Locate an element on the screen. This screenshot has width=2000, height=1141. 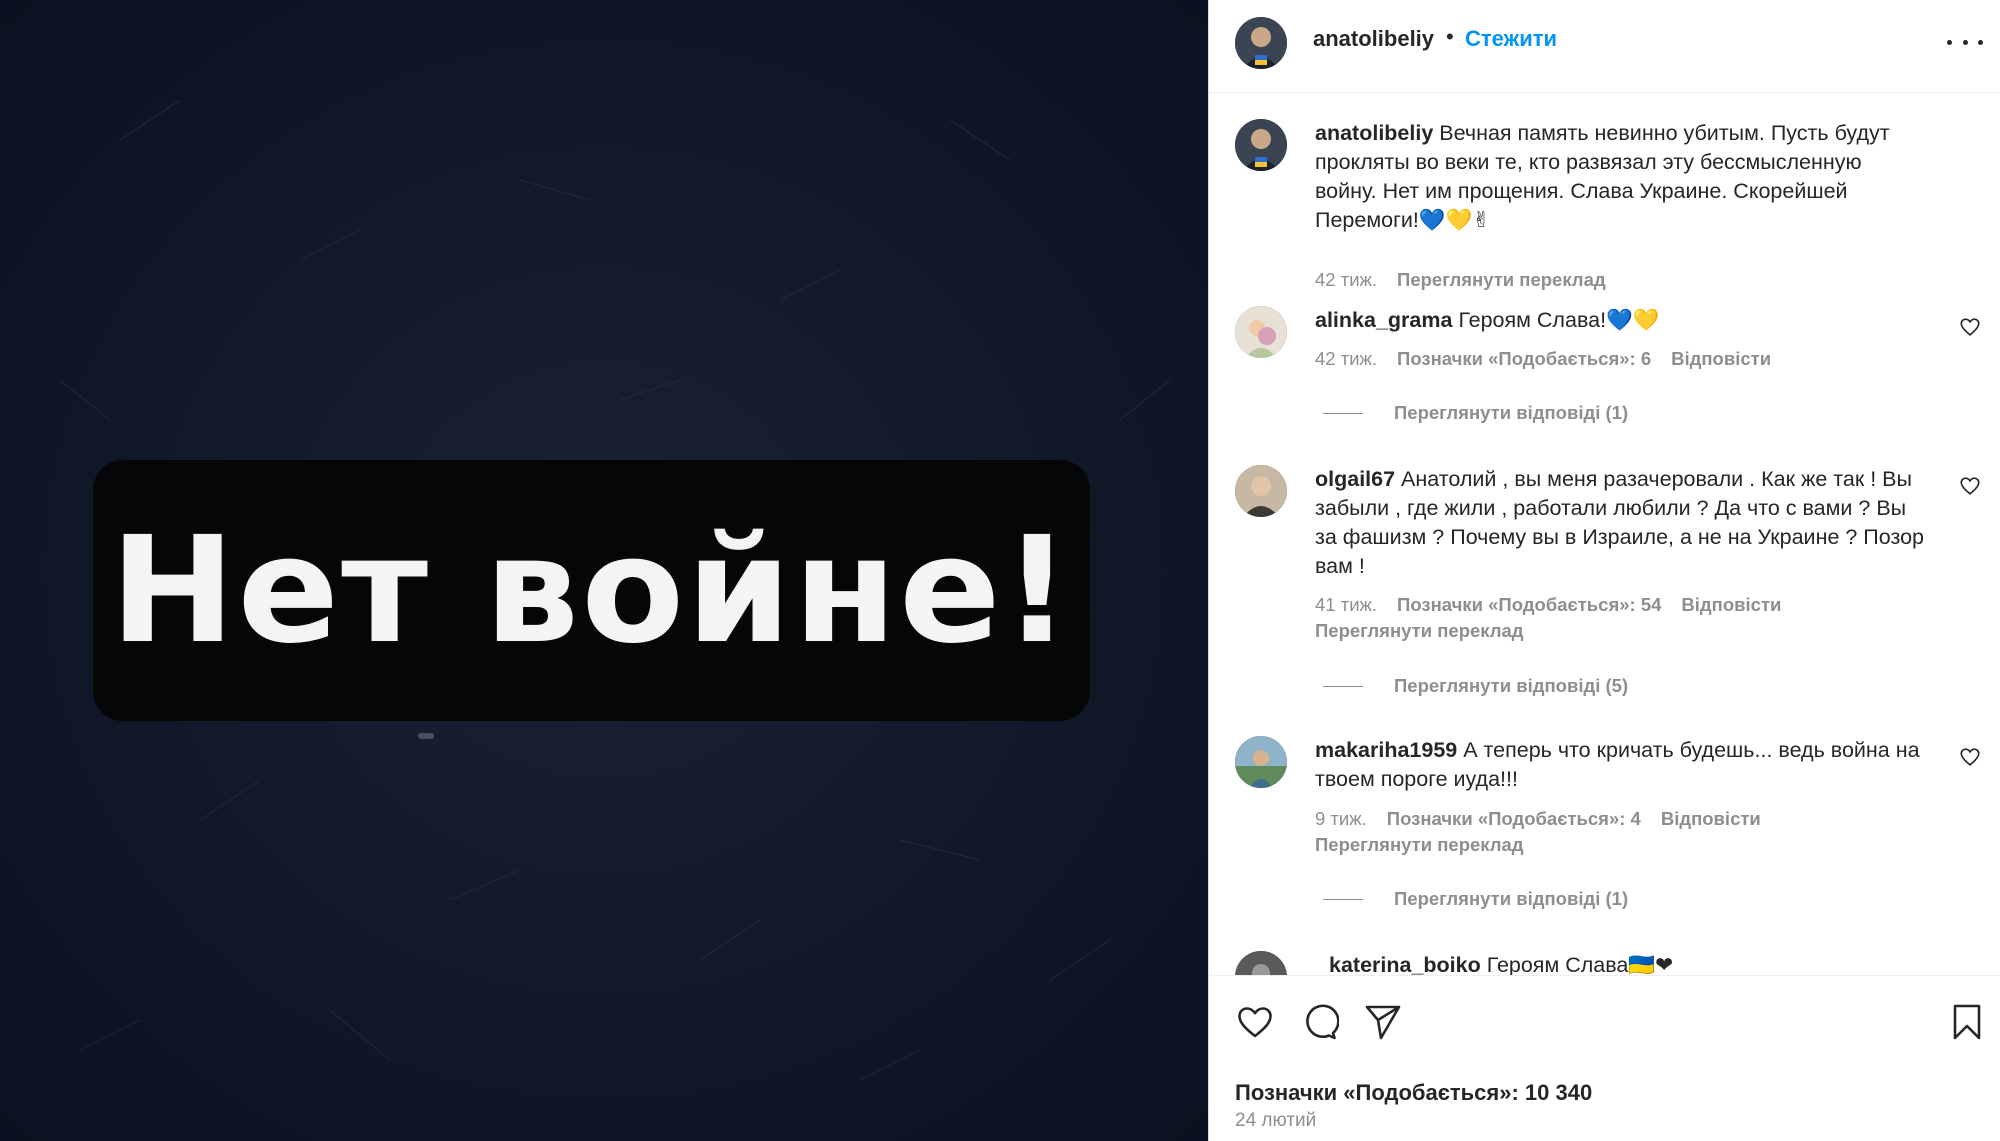
media-dot is located at coordinates (426, 736).